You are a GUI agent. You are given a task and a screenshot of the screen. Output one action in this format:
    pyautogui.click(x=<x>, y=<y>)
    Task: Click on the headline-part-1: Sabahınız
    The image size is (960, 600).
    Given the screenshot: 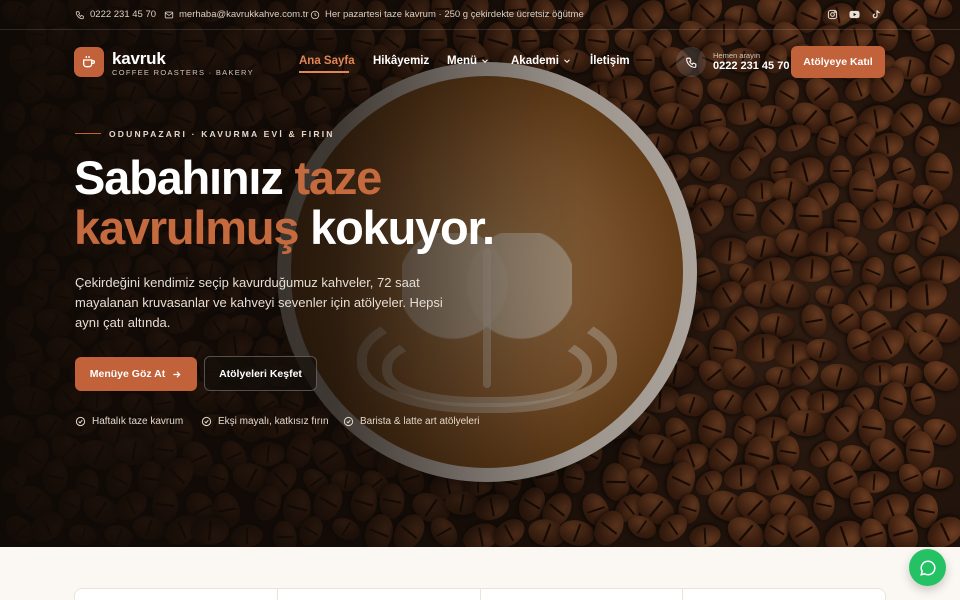 What is the action you would take?
    pyautogui.click(x=184, y=177)
    